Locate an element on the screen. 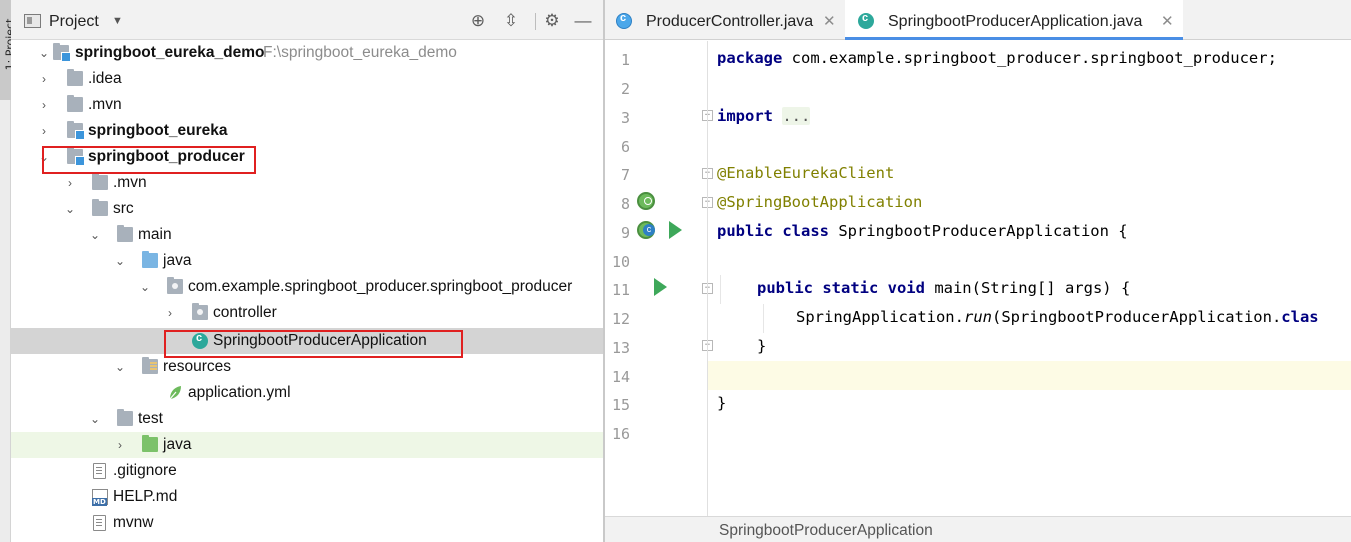  code-line-14-caret is located at coordinates (1029, 375).